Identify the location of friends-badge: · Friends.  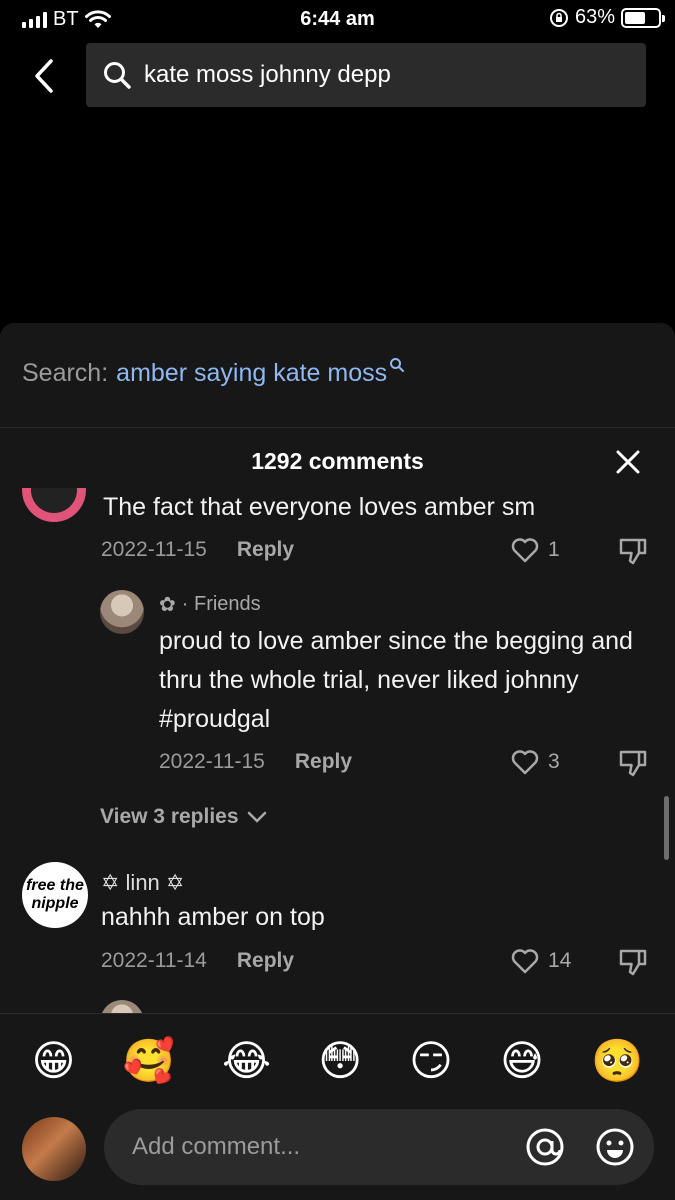
(221, 604).